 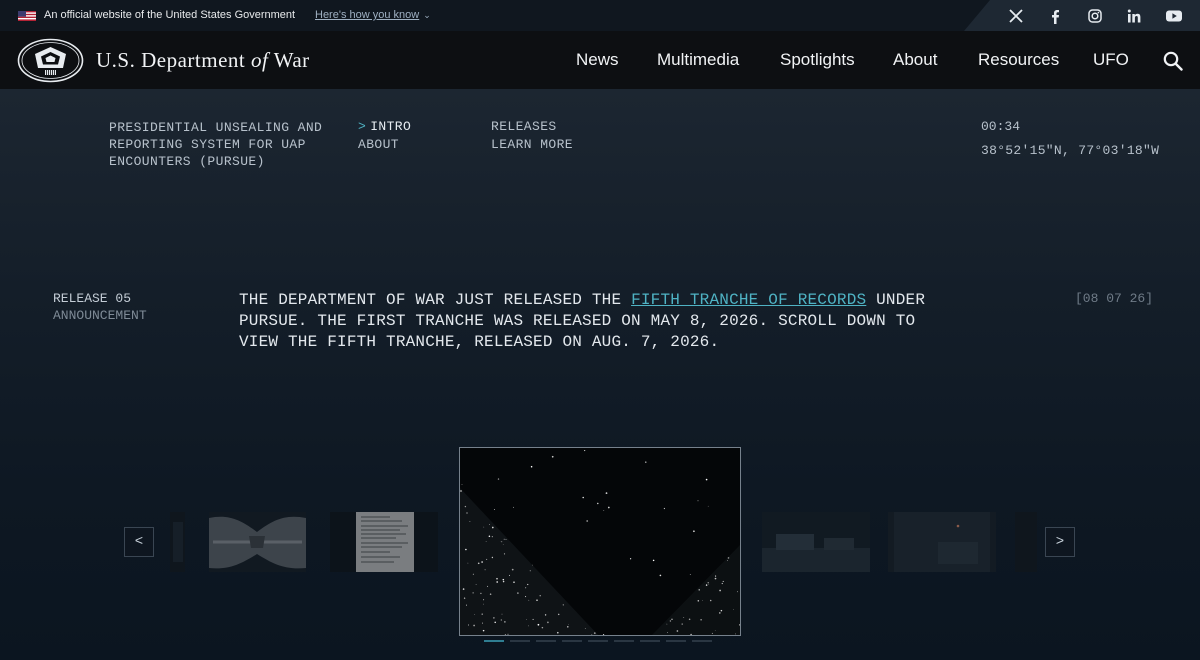 I want to click on x-icon, so click(x=1016, y=16).